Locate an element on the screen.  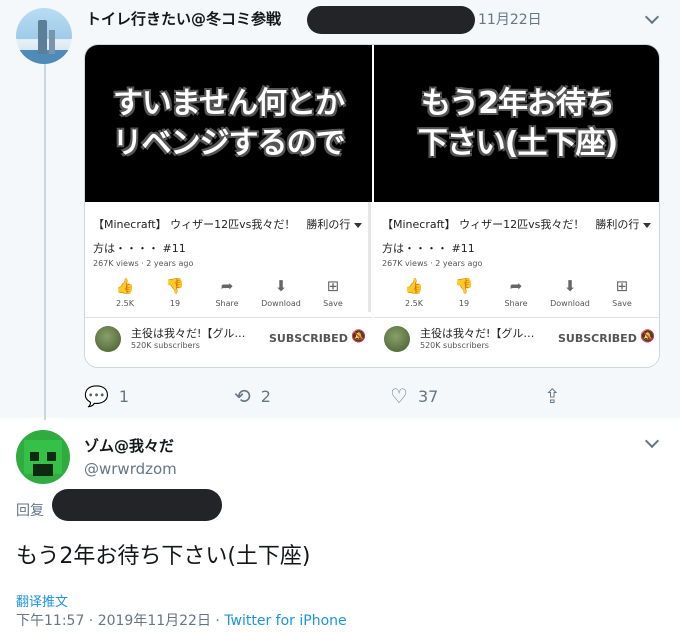
scrollbar is located at coordinates (369, 257).